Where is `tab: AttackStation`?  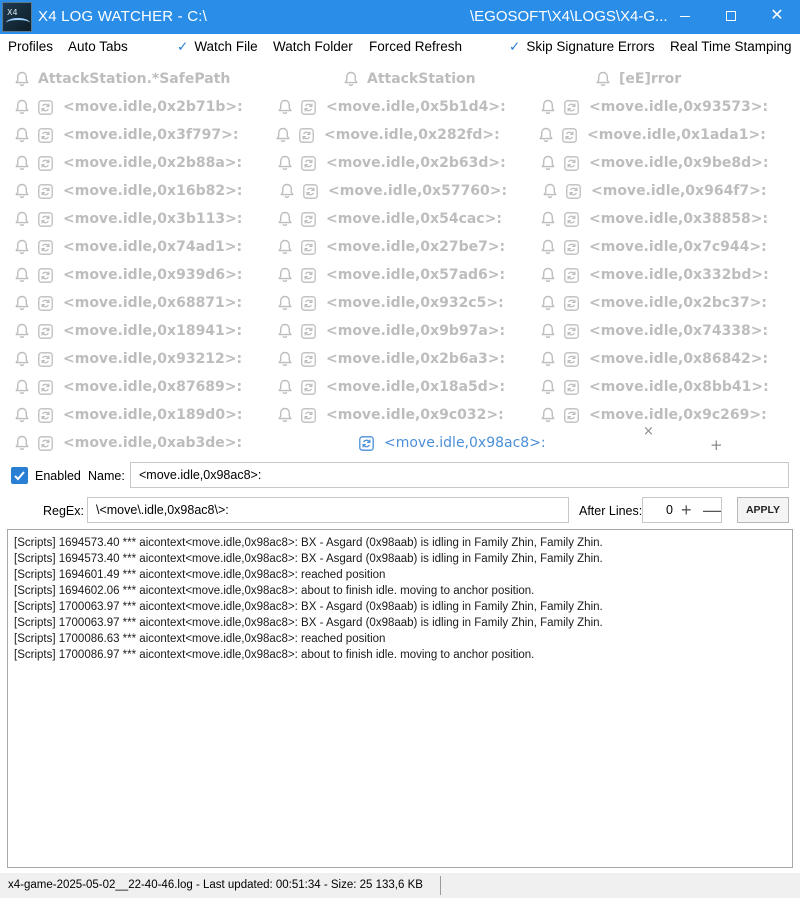
tab: AttackStation is located at coordinates (409, 79).